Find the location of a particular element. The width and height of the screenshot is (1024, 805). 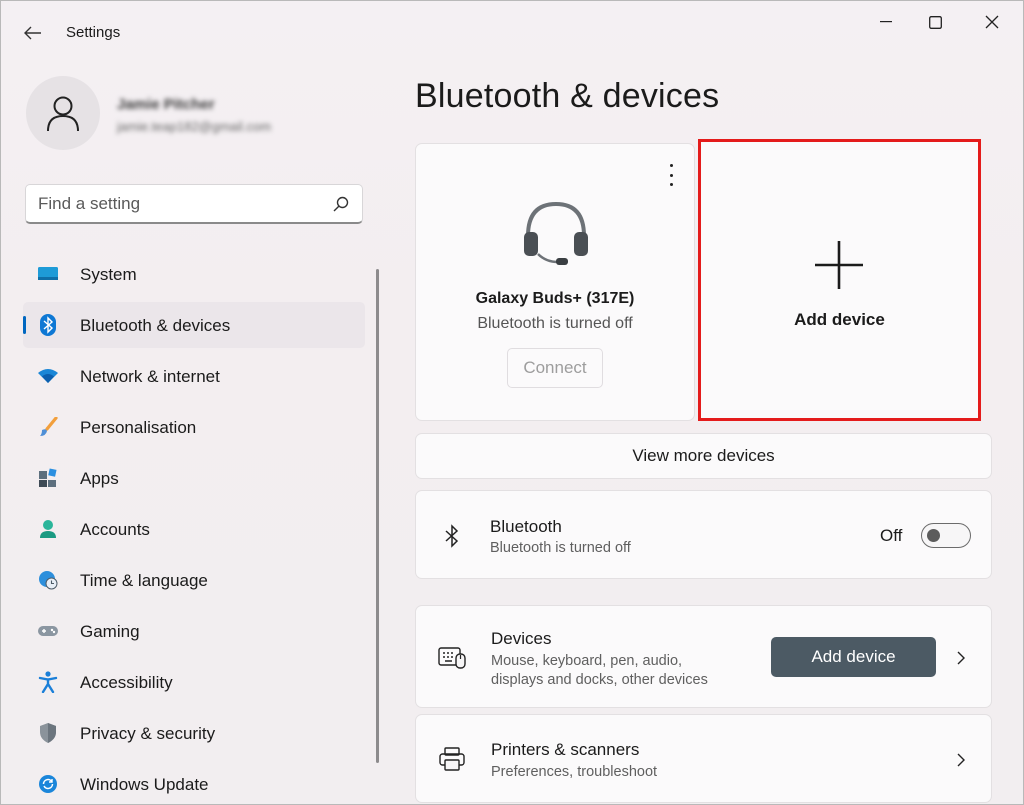

wifi-icon is located at coordinates (48, 376).